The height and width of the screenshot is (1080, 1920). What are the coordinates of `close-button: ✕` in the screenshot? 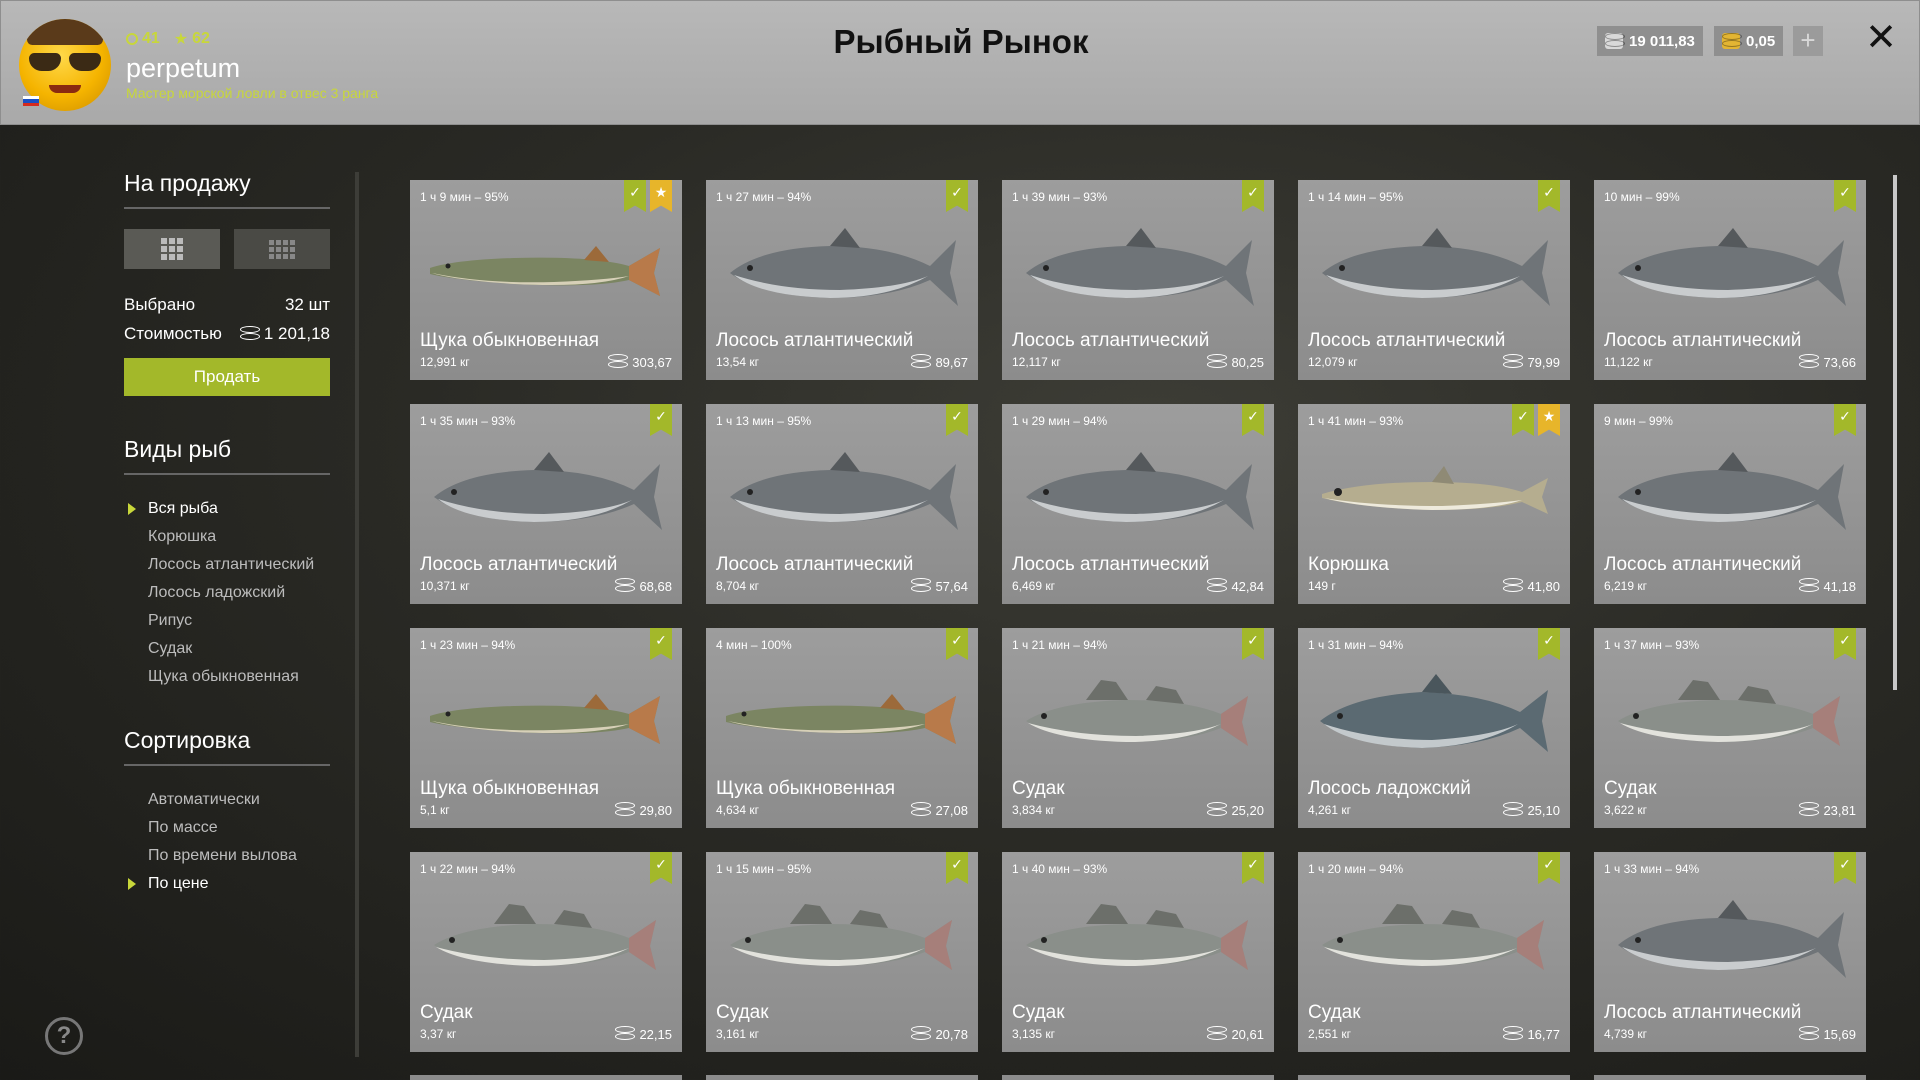 It's located at (1881, 38).